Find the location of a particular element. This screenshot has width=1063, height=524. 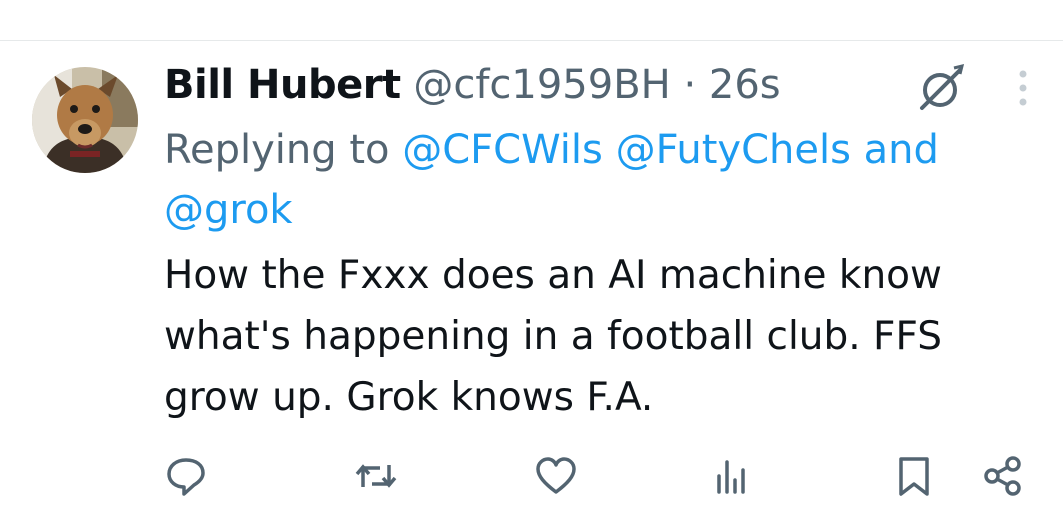

display-name: Bill Hubert is located at coordinates (282, 85).